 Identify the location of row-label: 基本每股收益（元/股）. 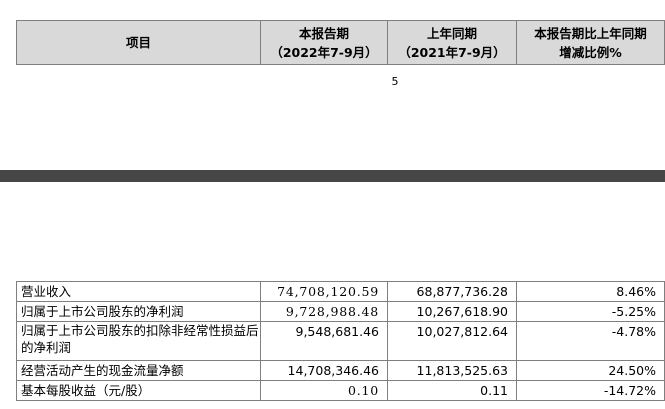
(138, 390).